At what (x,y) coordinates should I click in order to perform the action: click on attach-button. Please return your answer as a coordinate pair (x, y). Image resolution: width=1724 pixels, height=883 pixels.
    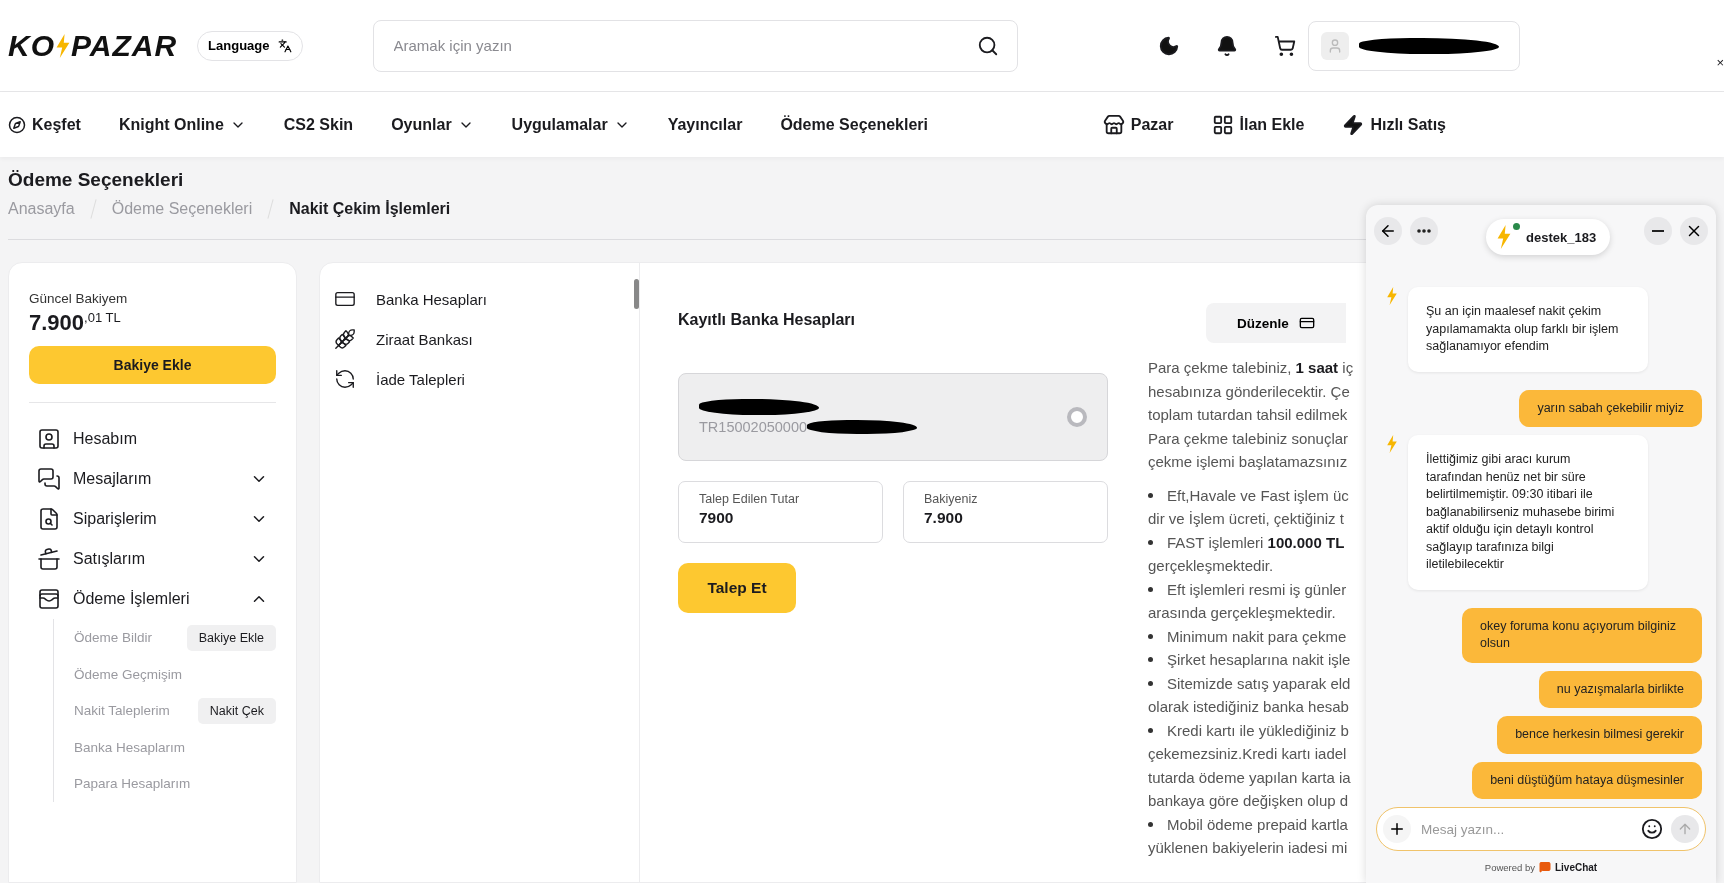
    Looking at the image, I should click on (1397, 829).